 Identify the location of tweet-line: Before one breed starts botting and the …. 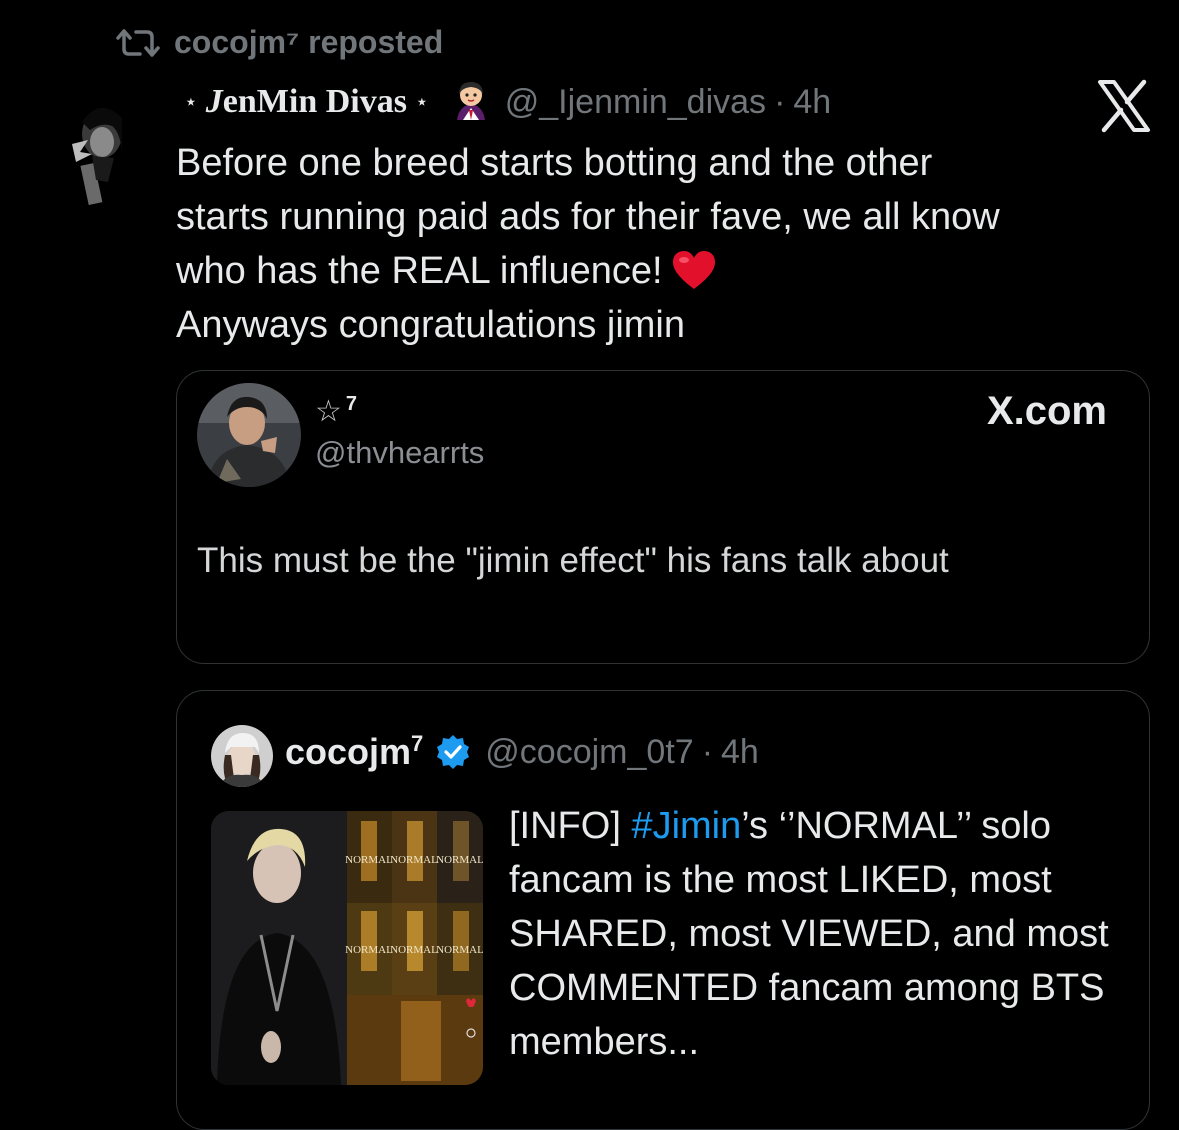
(554, 163).